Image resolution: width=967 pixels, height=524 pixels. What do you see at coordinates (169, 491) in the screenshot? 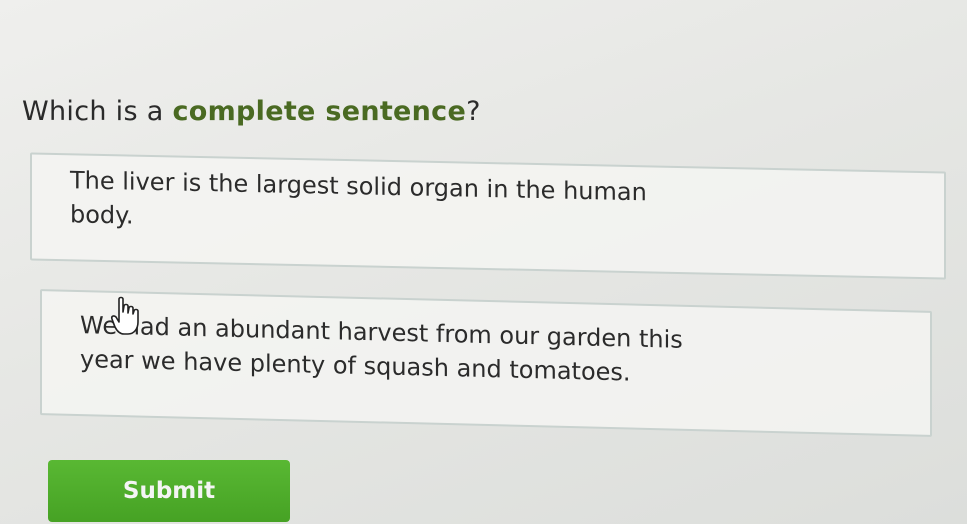
I see `submit-button: Submit` at bounding box center [169, 491].